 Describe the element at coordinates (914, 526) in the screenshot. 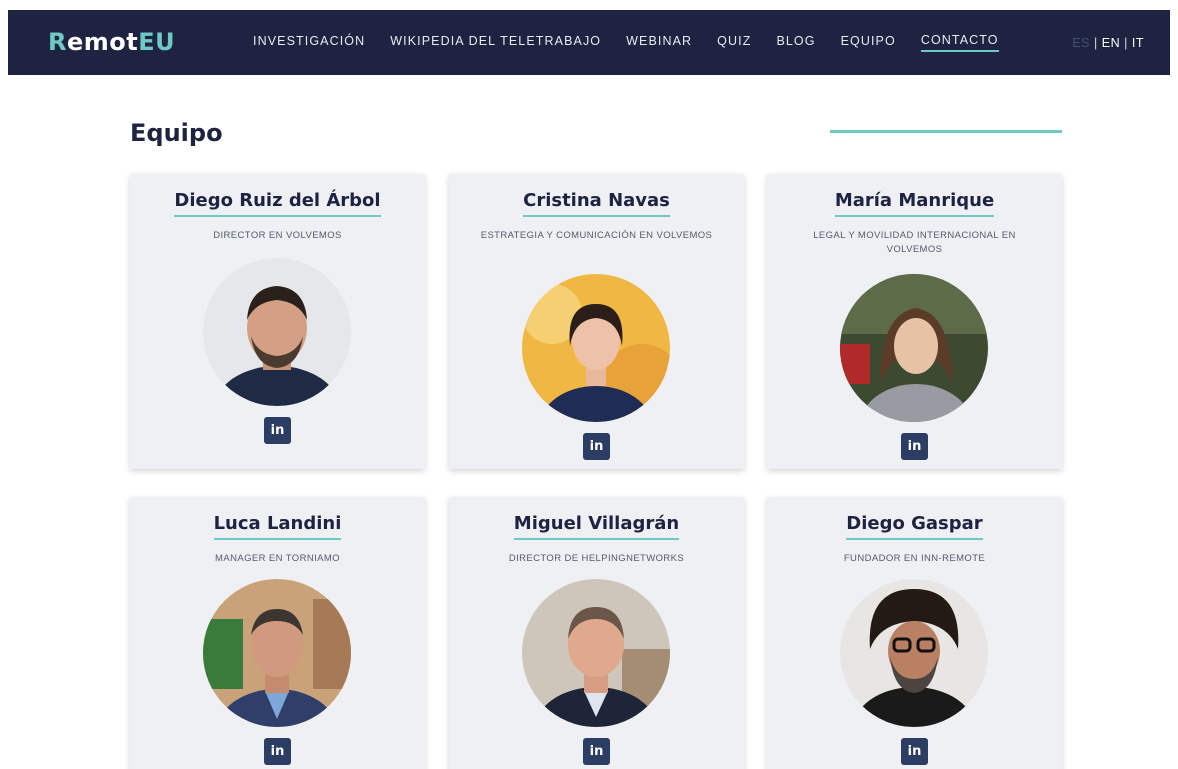

I see `member-name: Diego Gaspar` at that location.